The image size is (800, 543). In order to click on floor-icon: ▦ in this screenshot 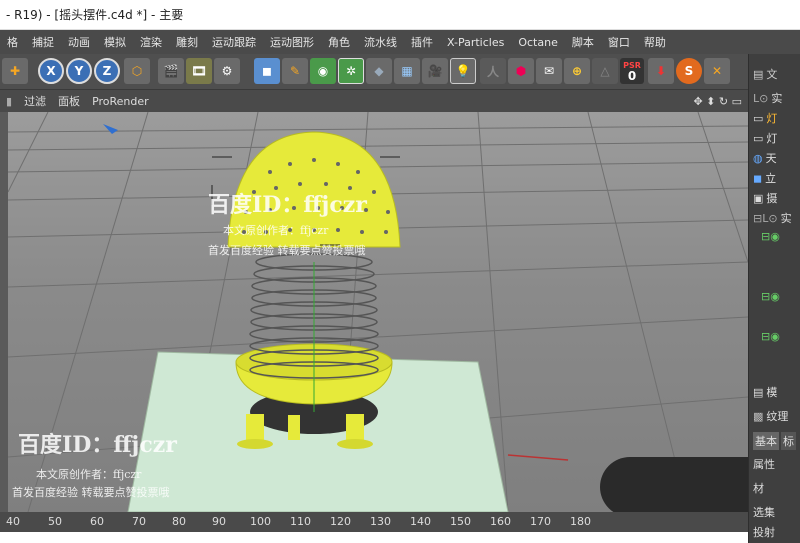, I will do `click(407, 71)`.